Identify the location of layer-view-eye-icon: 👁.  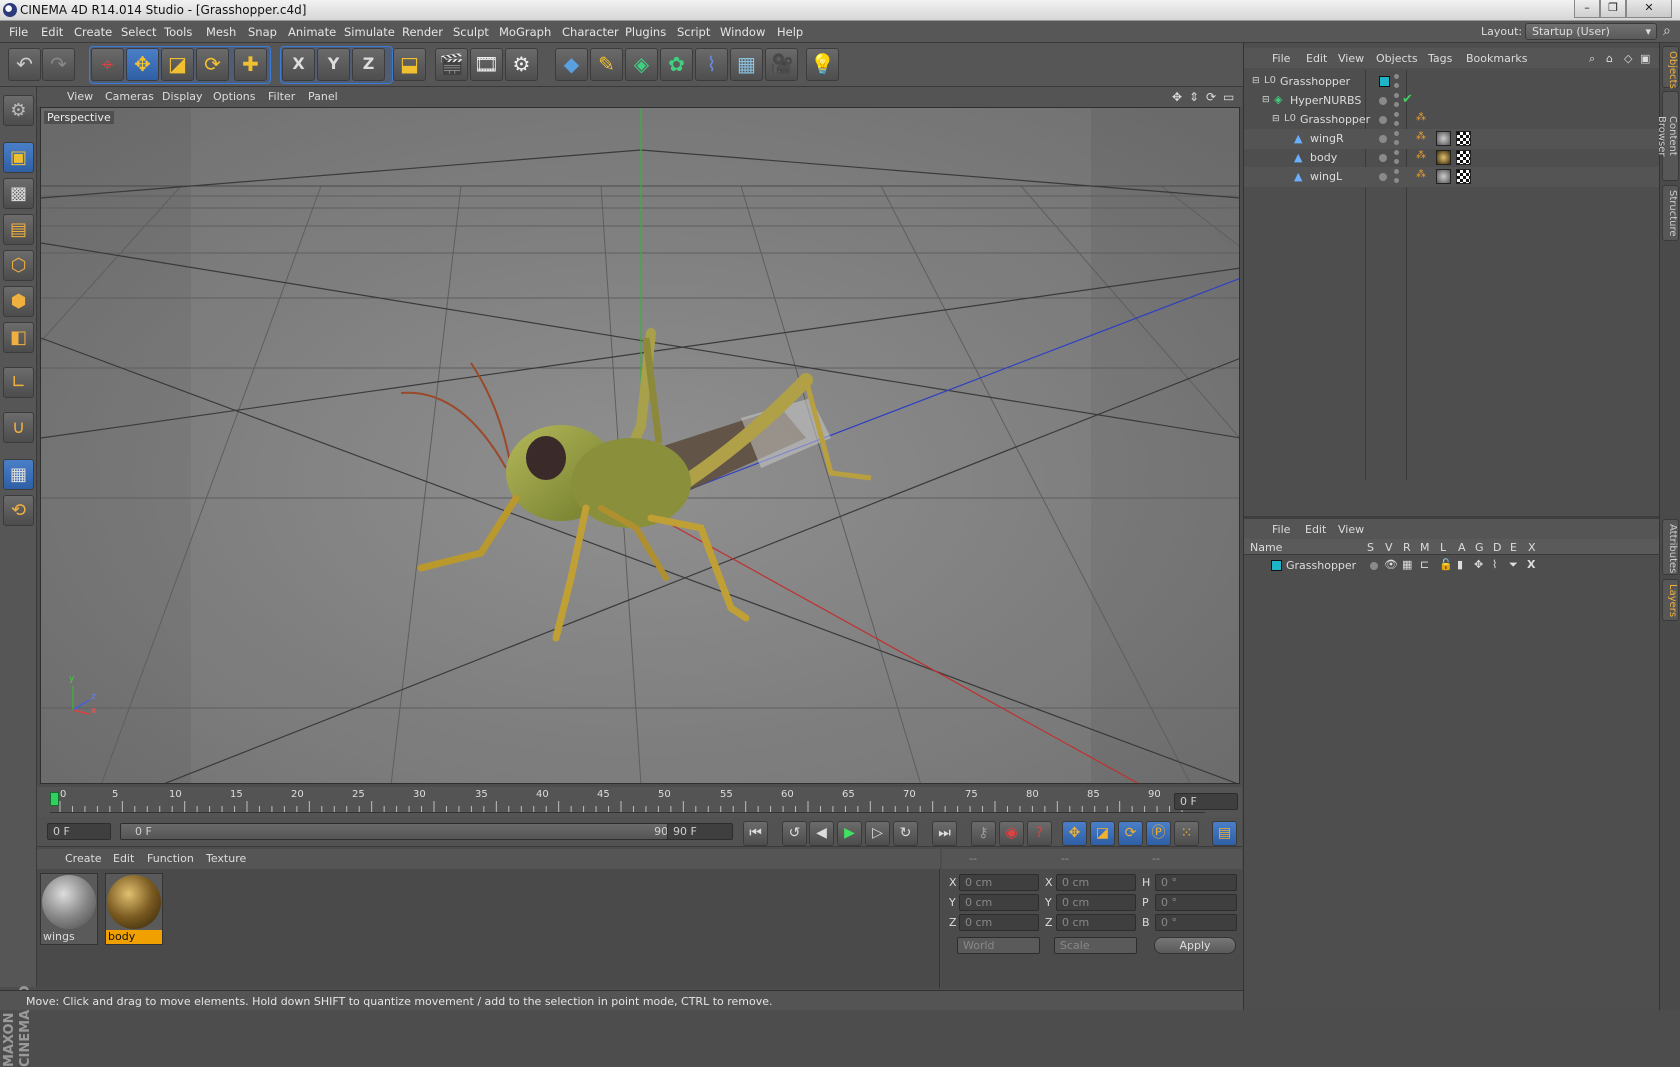
(1391, 564).